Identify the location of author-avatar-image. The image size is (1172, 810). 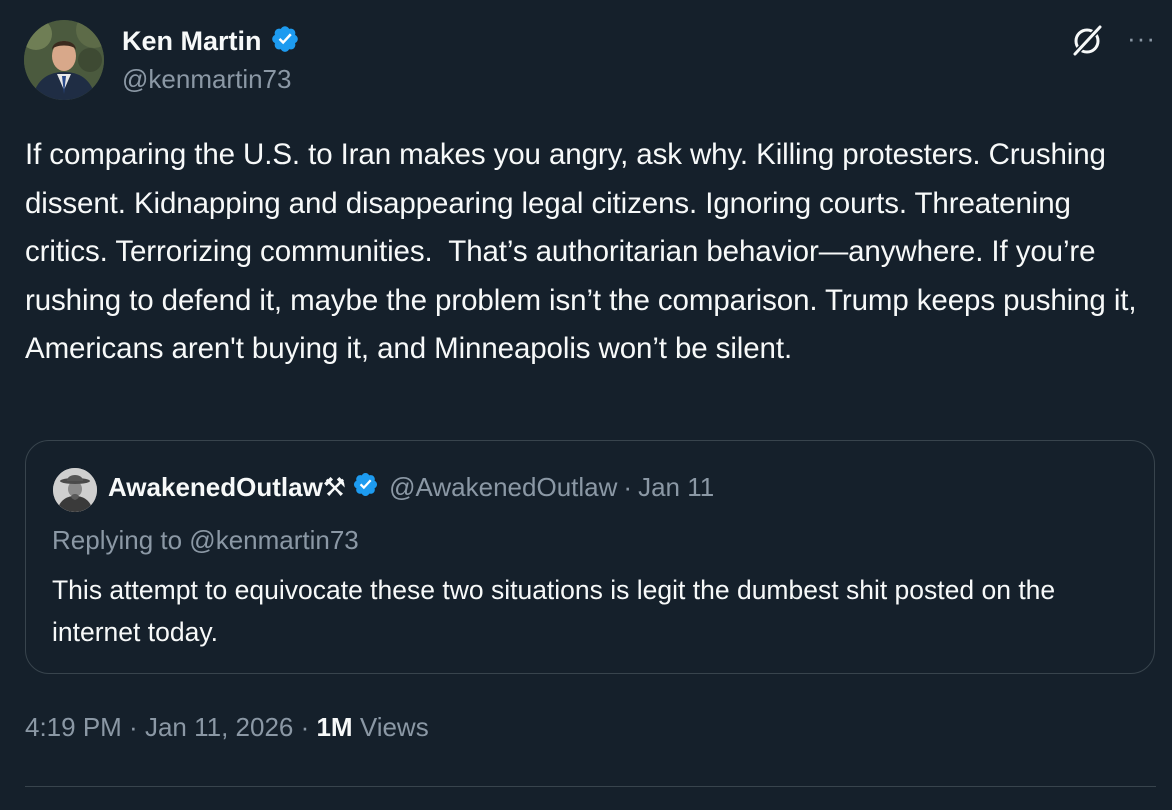
(64, 60).